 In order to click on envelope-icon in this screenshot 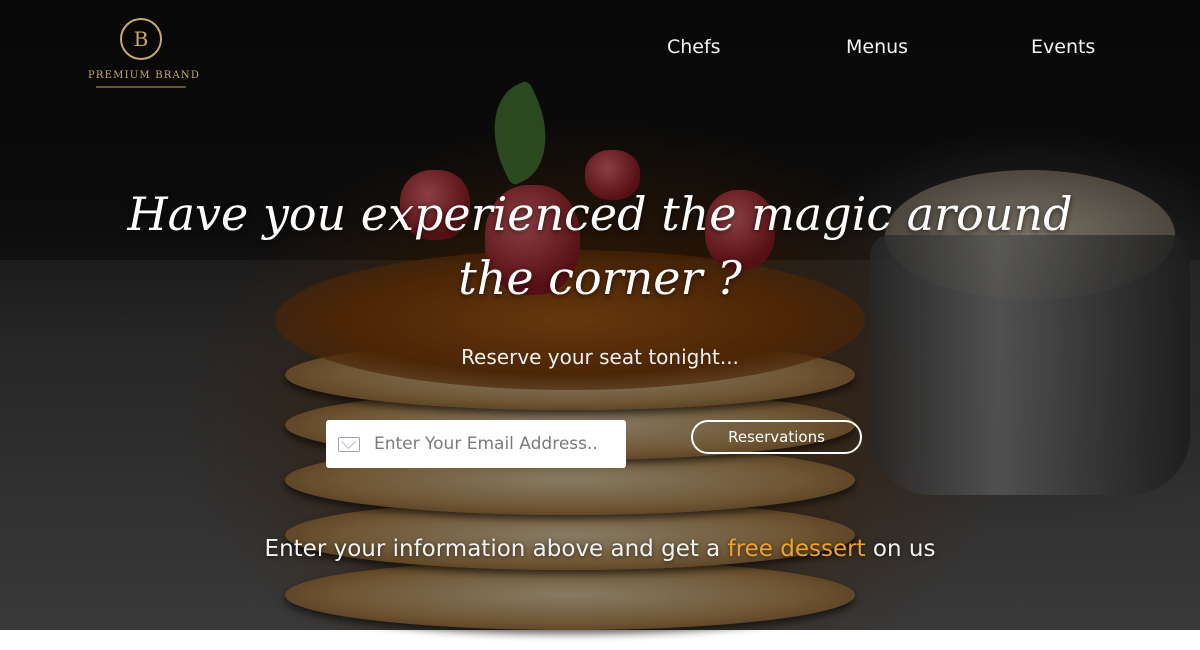, I will do `click(349, 444)`.